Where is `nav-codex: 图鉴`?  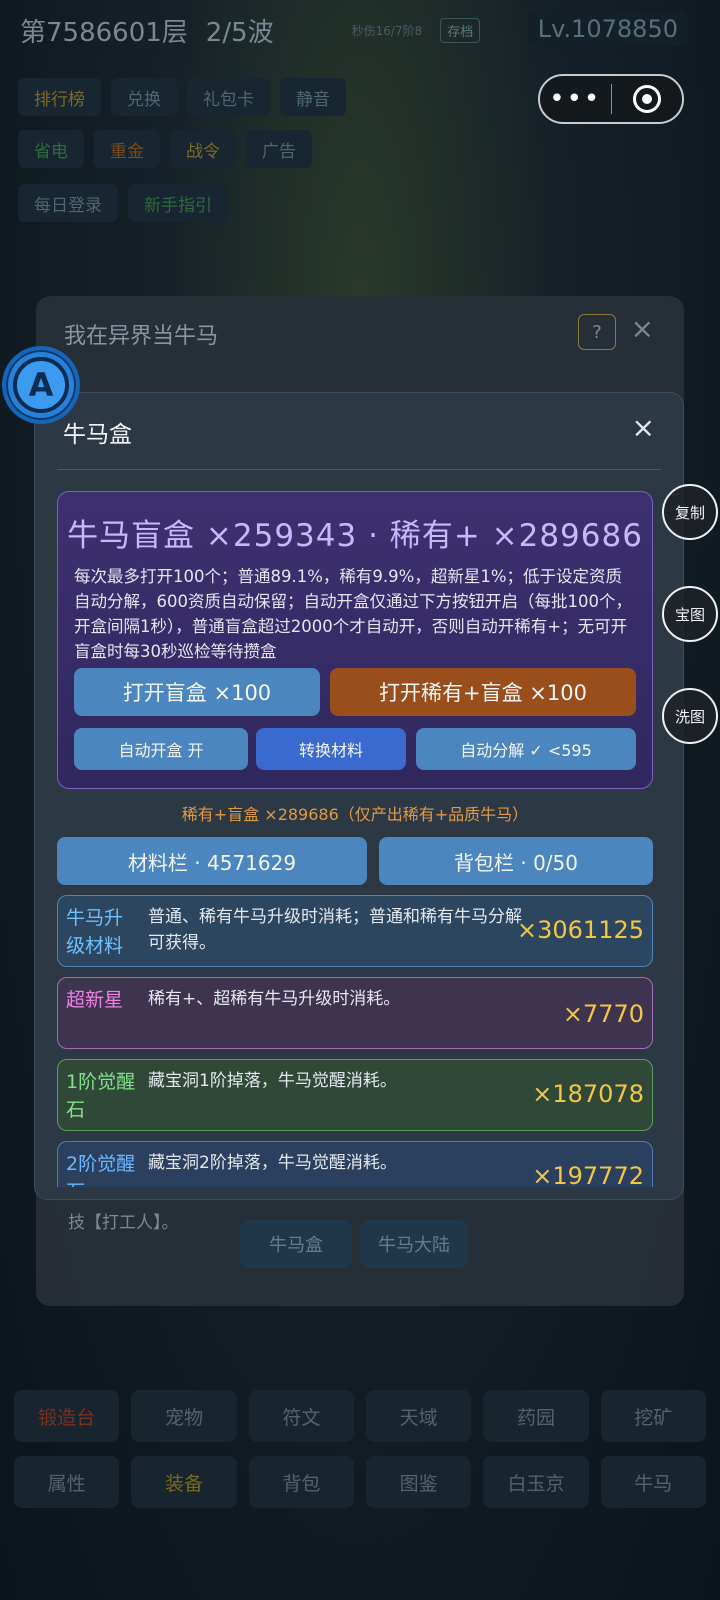 nav-codex: 图鉴 is located at coordinates (418, 1482).